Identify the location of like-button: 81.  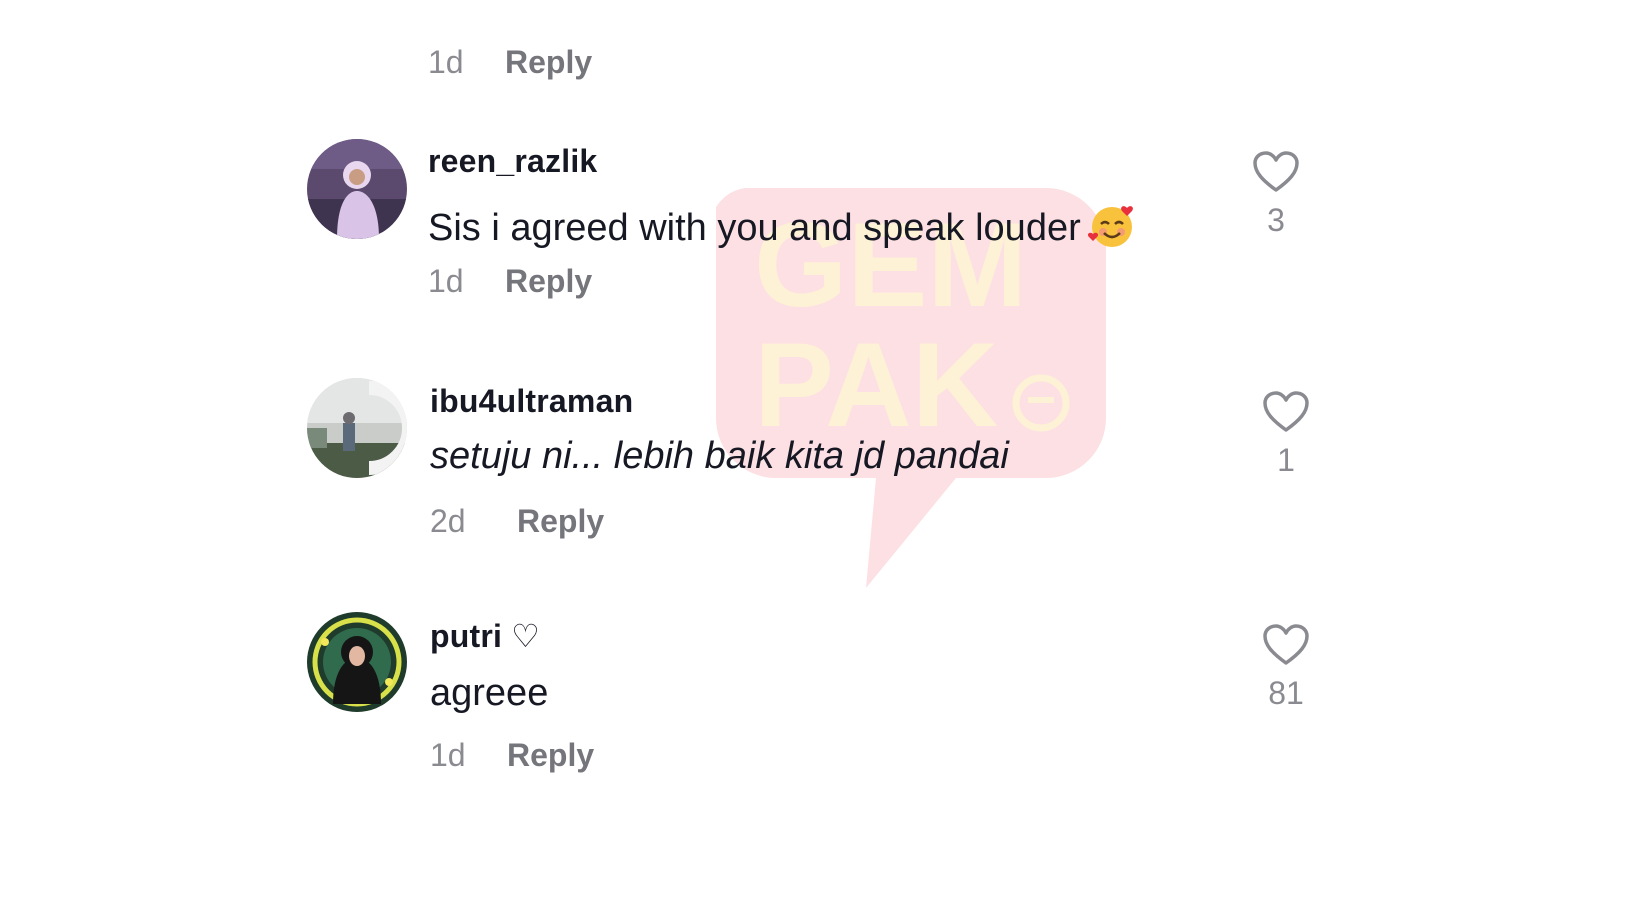
(1286, 667).